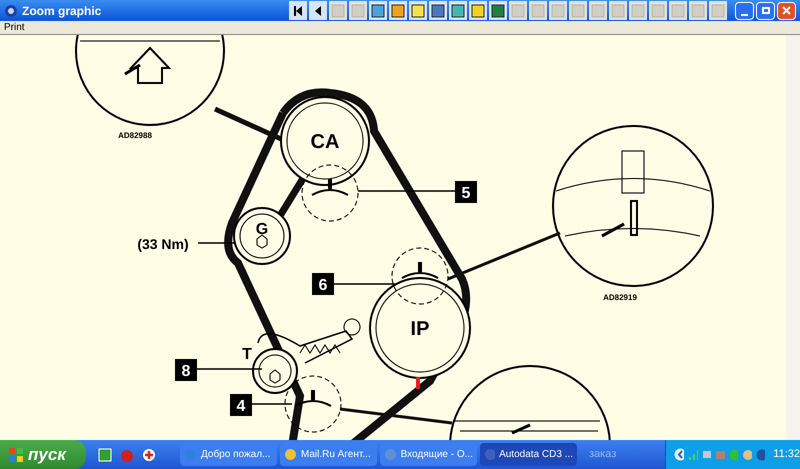 This screenshot has width=800, height=469. Describe the element at coordinates (325, 142) in the screenshot. I see `pulley-label: CA` at that location.